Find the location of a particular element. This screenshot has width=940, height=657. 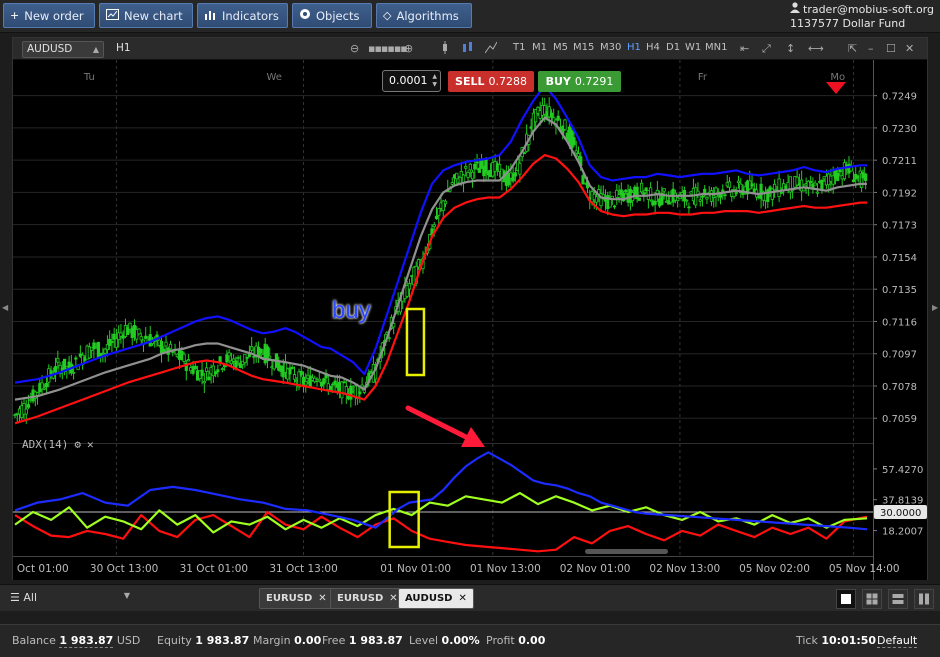

balance-status: Balance 1 983.87 USD is located at coordinates (76, 641).